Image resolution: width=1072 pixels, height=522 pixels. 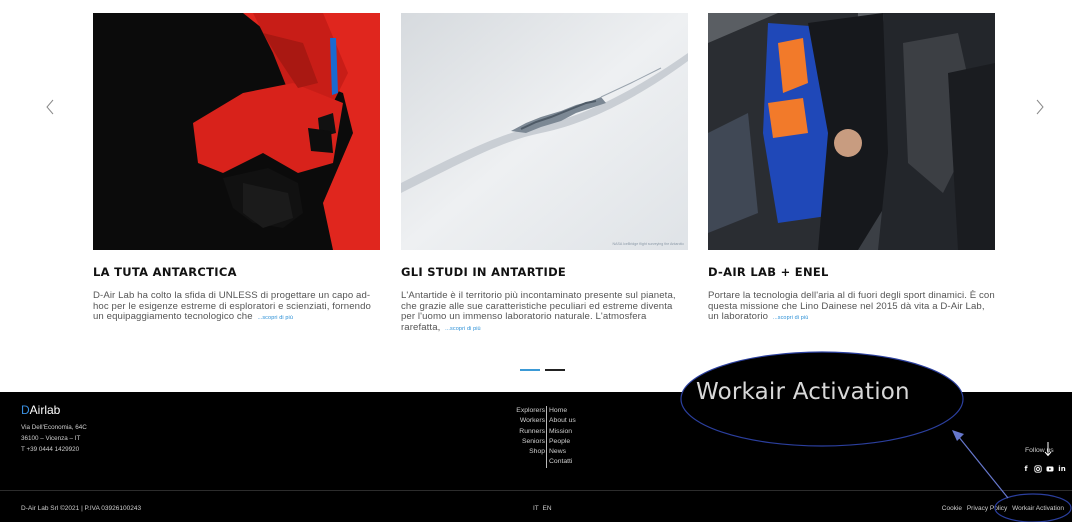 I want to click on footer-link-runners: Runners, so click(x=530, y=432).